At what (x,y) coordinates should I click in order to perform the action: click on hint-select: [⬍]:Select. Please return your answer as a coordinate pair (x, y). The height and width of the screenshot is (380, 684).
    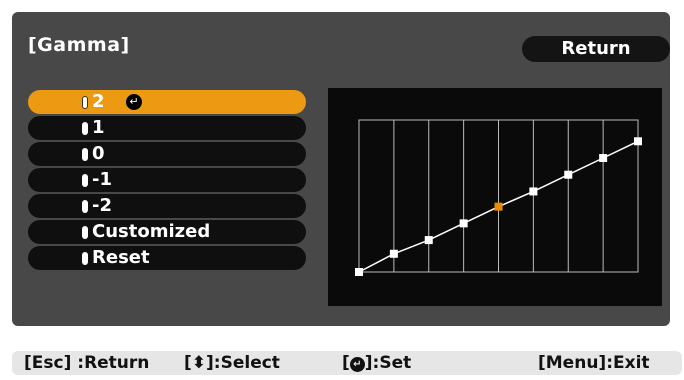
    Looking at the image, I should click on (232, 363).